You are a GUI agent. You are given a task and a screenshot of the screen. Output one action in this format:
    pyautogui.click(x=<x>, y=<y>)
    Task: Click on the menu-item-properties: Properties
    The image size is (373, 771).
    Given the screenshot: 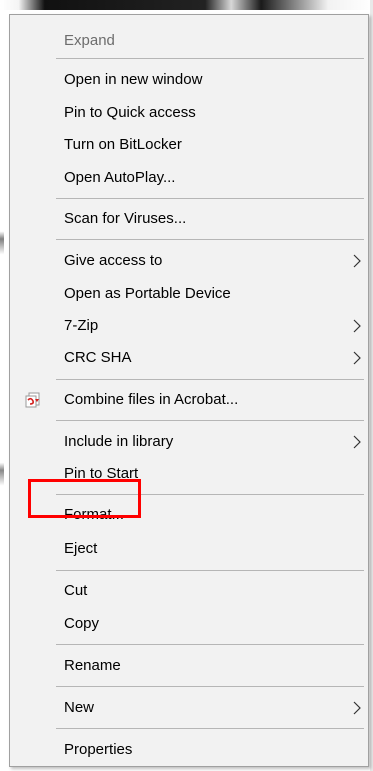 What is the action you would take?
    pyautogui.click(x=189, y=750)
    